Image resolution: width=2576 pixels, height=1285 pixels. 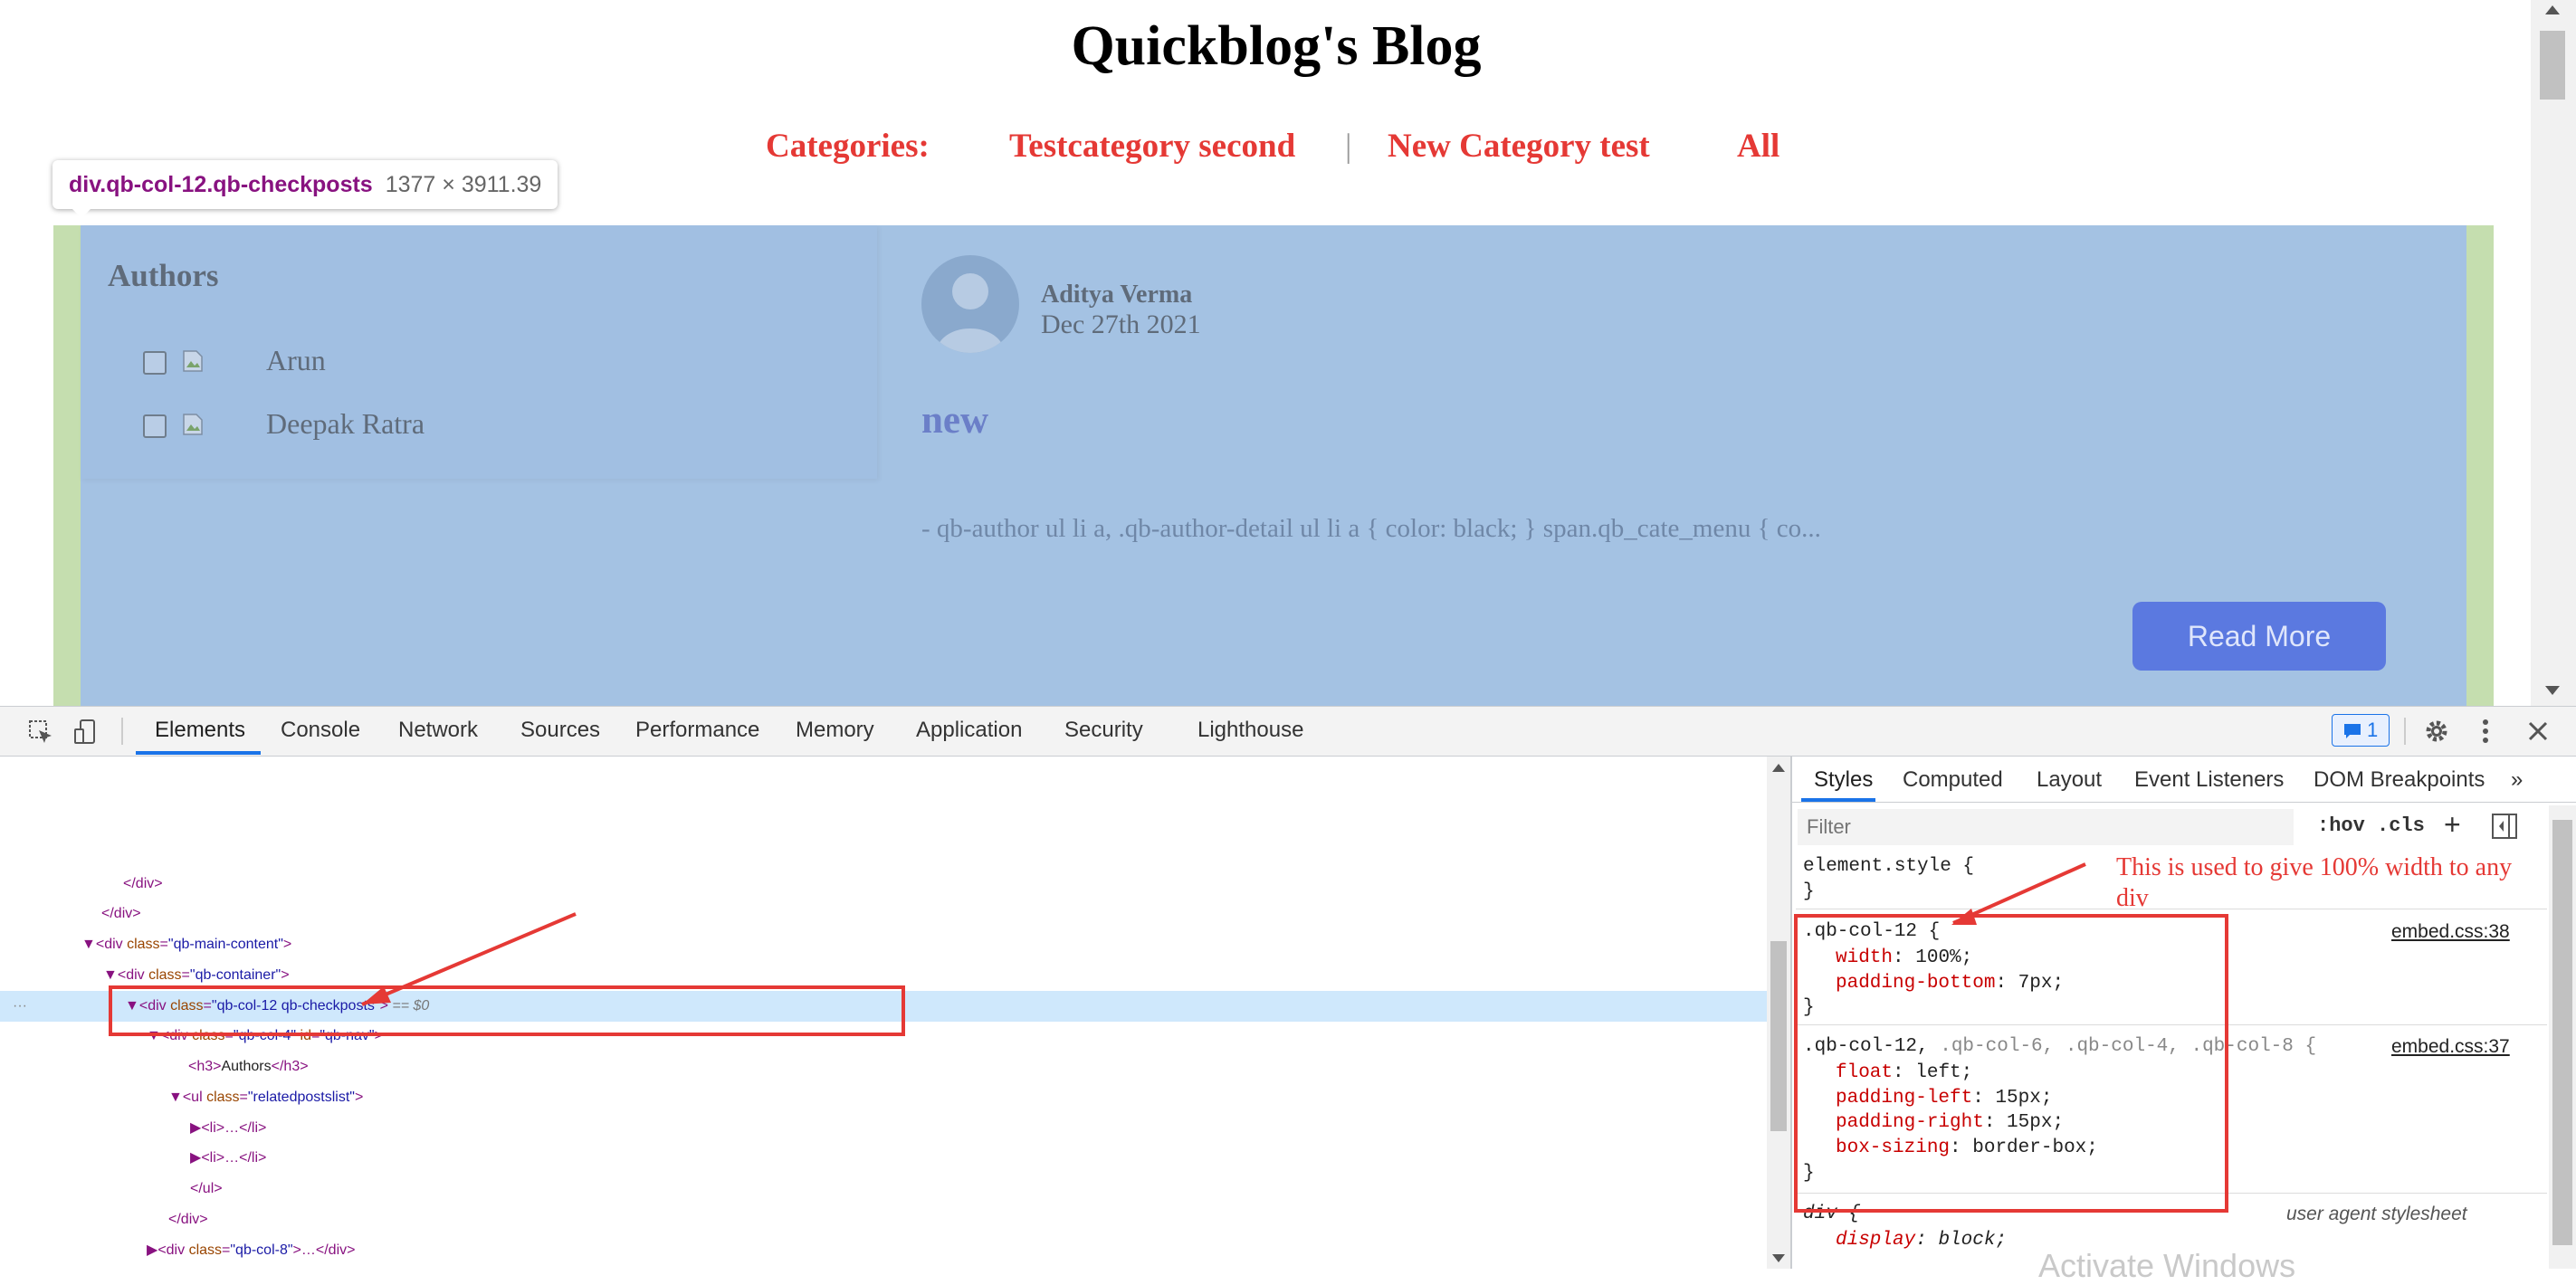 What do you see at coordinates (2450, 1047) in the screenshot?
I see `rule2-source-link: embed.css:37` at bounding box center [2450, 1047].